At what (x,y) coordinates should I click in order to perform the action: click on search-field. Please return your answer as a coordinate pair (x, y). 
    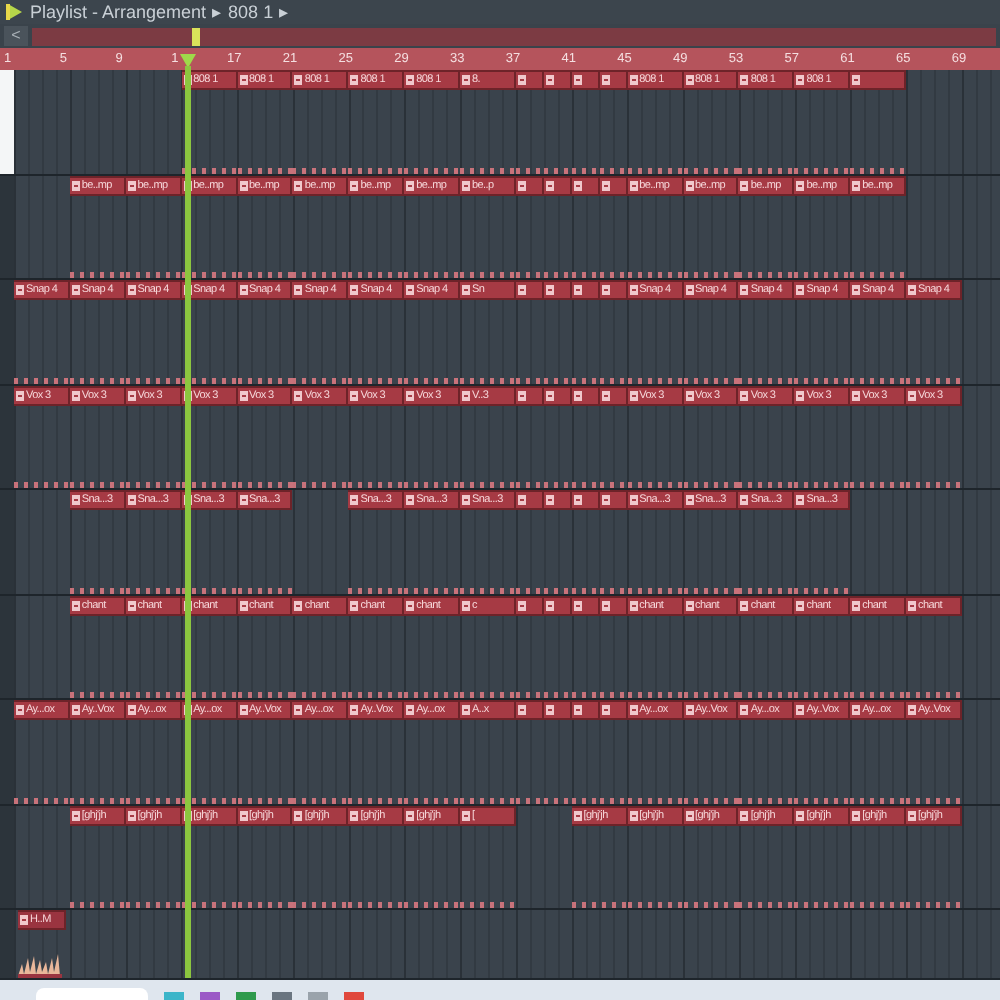
    Looking at the image, I should click on (92, 994).